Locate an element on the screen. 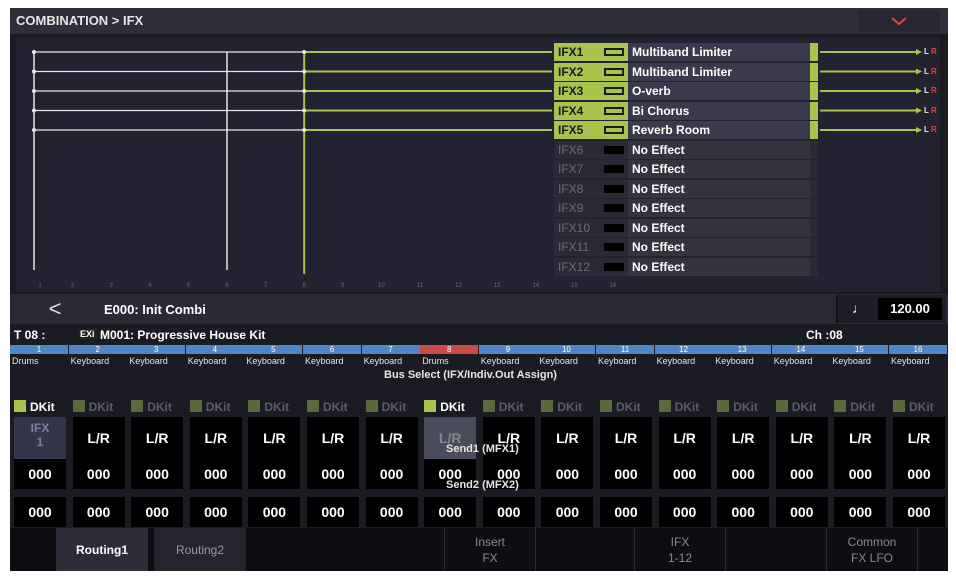 This screenshot has width=956, height=577. ifx-slot-6: IFX6 No Effect is located at coordinates (686, 149).